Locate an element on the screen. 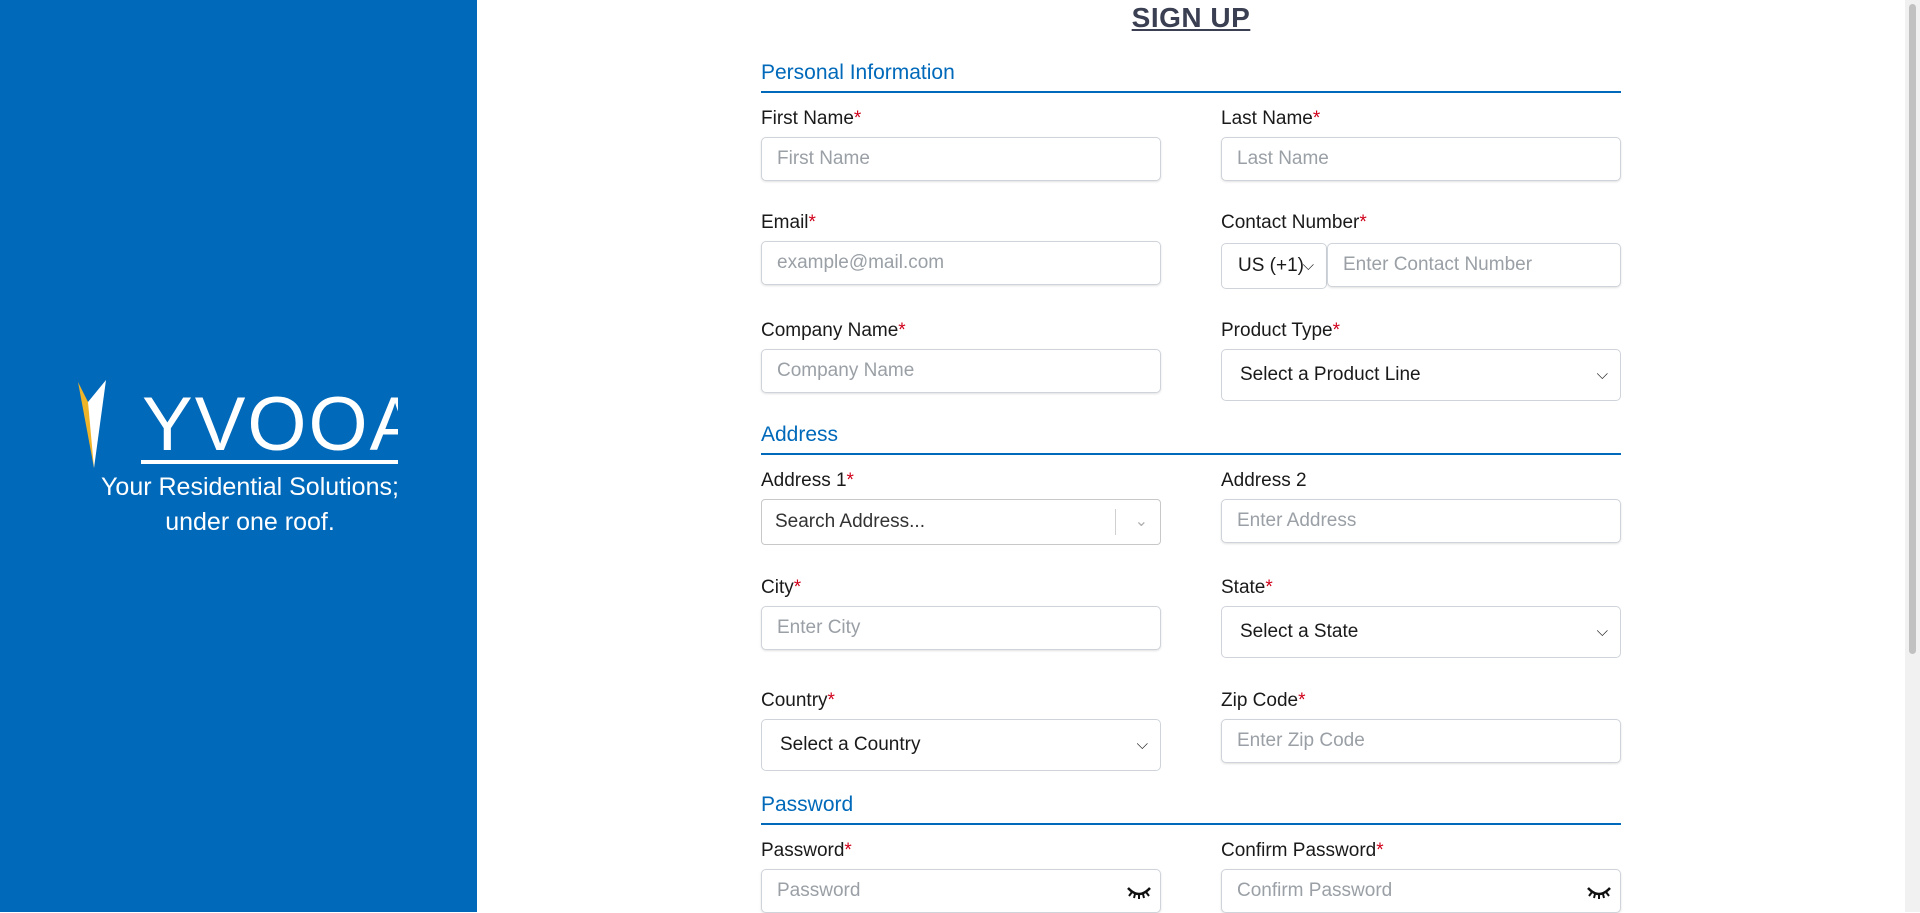 This screenshot has width=1920, height=913. vertical-scrollbar is located at coordinates (1912, 456).